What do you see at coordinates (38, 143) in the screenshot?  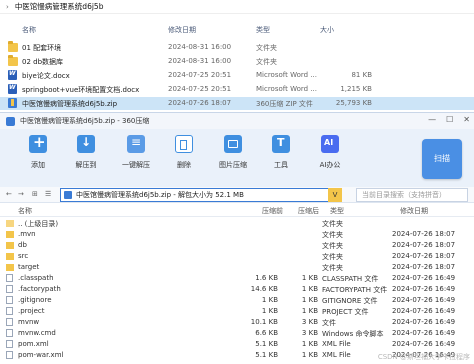 I see `add-icon` at bounding box center [38, 143].